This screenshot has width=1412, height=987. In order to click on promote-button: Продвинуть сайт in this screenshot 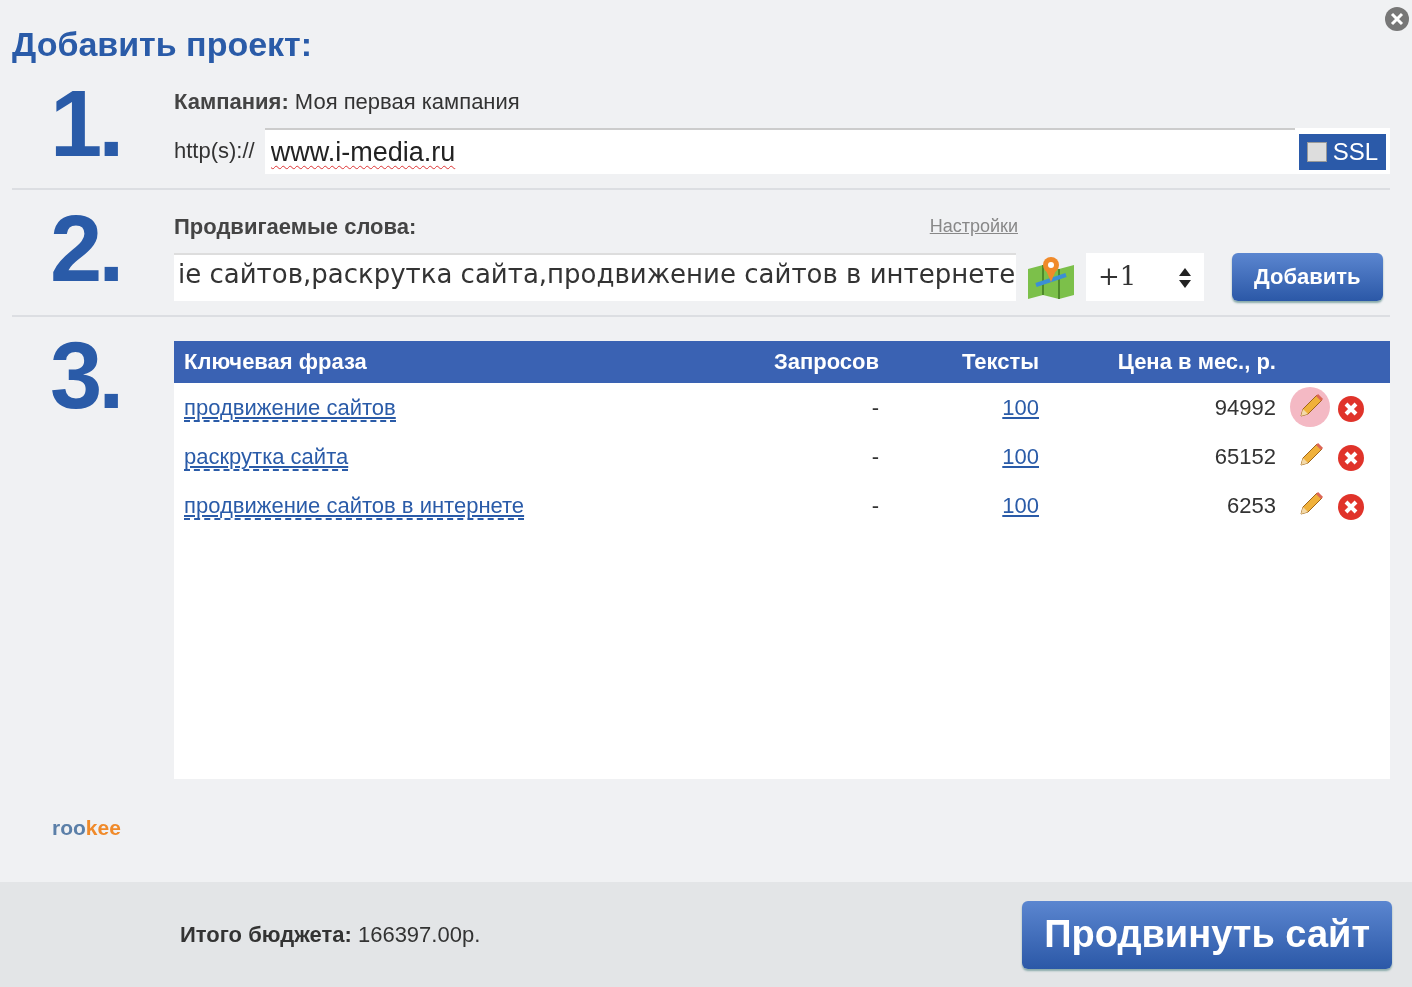, I will do `click(1207, 934)`.